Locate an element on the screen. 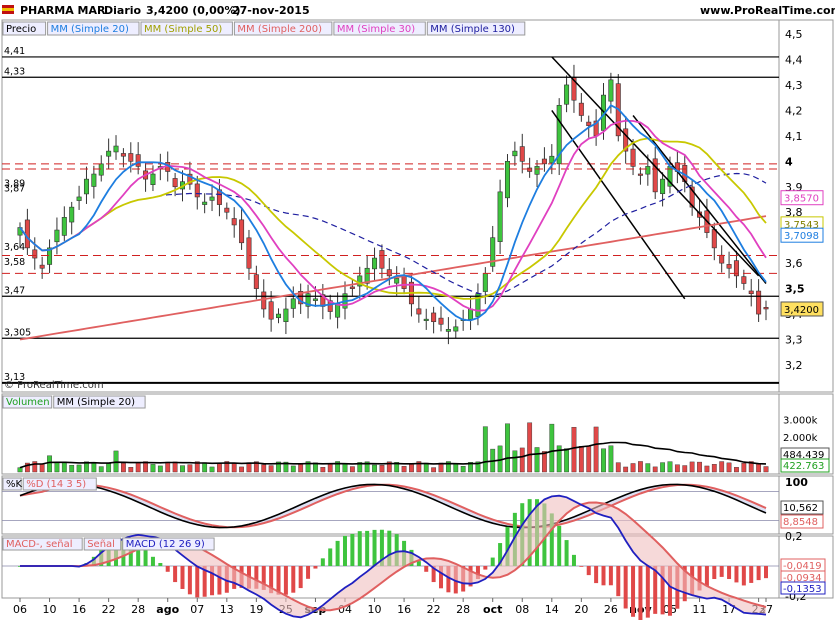  y-tick-label: 2.000k is located at coordinates (800, 438).